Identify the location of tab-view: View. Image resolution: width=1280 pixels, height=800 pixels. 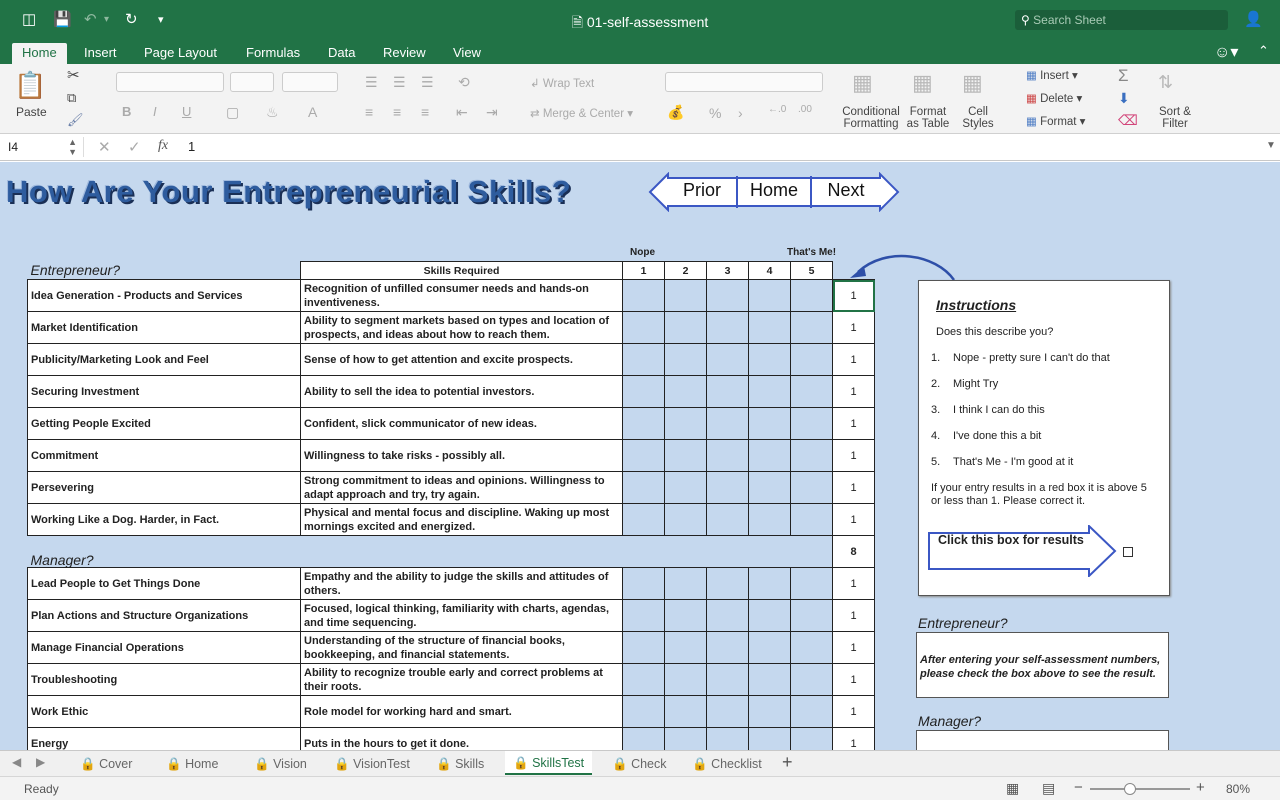
(467, 52).